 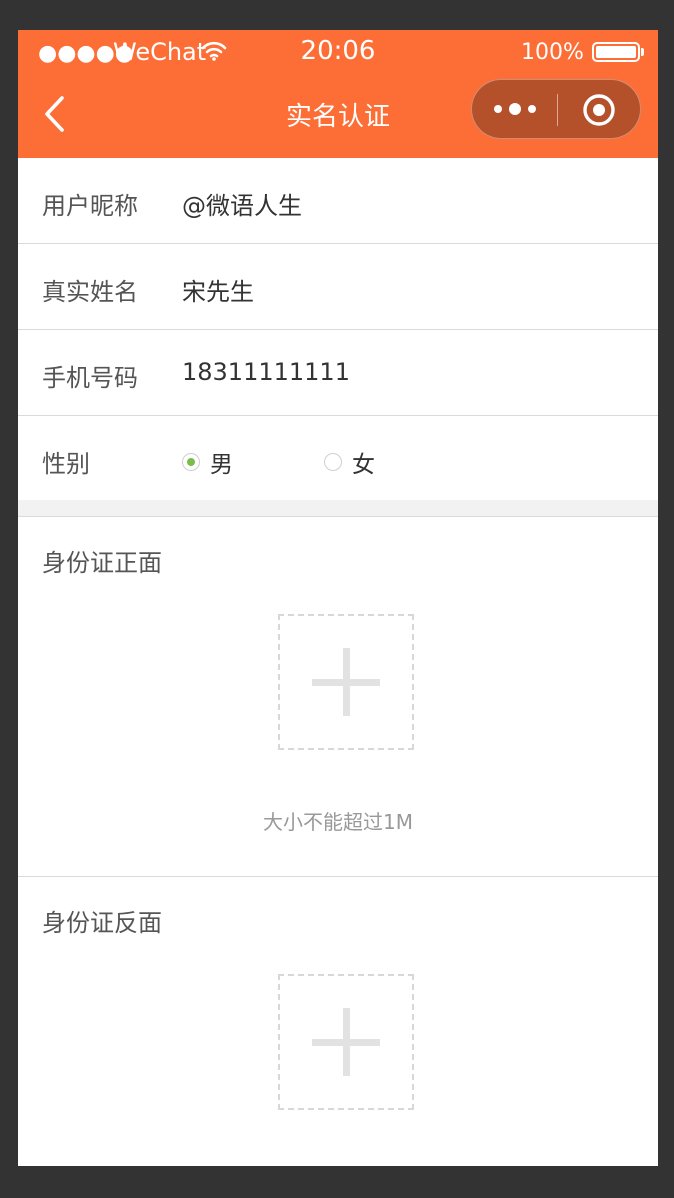 I want to click on more-dots-icon, so click(x=515, y=109).